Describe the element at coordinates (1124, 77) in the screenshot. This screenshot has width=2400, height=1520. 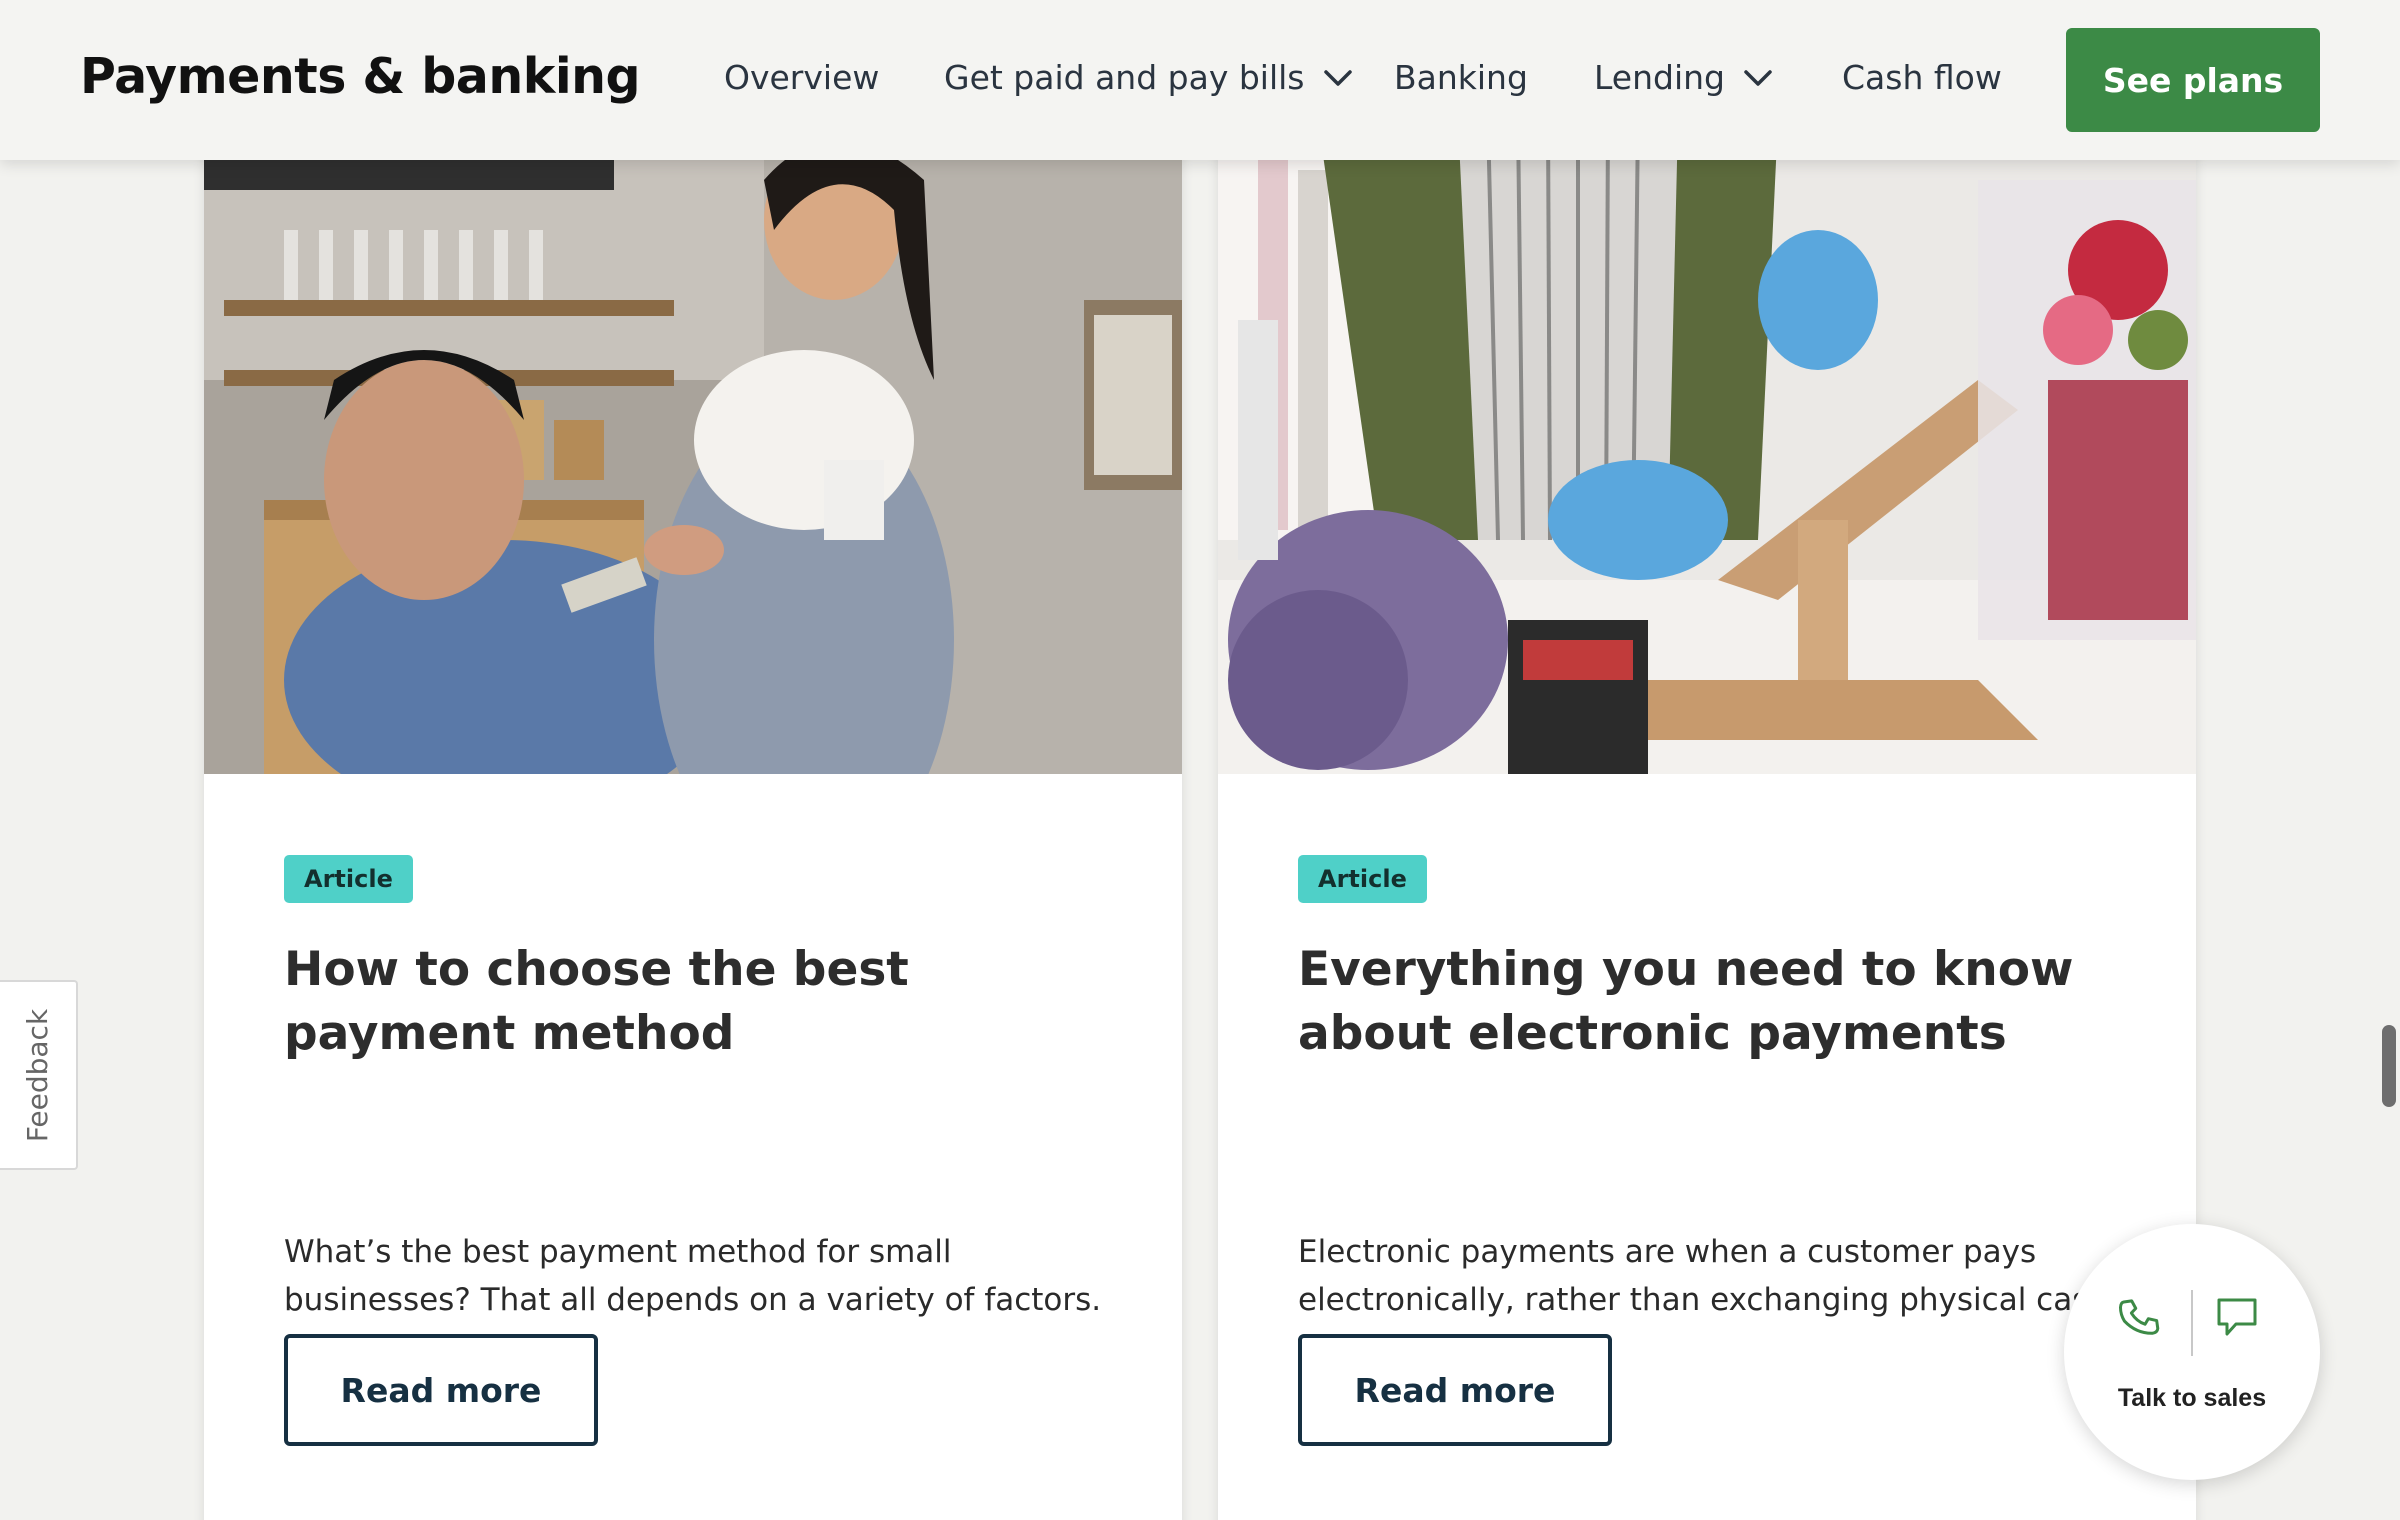
I see `nav-get-paid-label: Get paid and pay bills` at that location.